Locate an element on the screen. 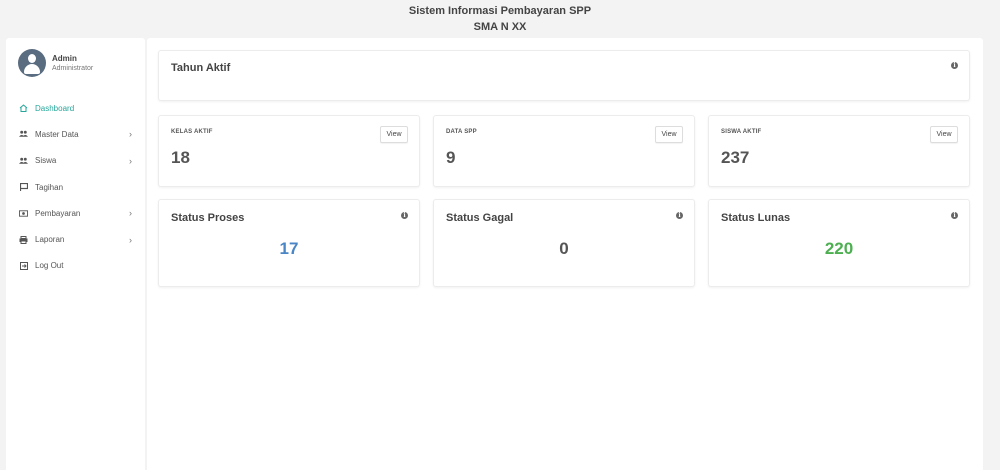 The width and height of the screenshot is (1000, 470). tahun-aktif-card: Tahun Aktif i is located at coordinates (564, 75).